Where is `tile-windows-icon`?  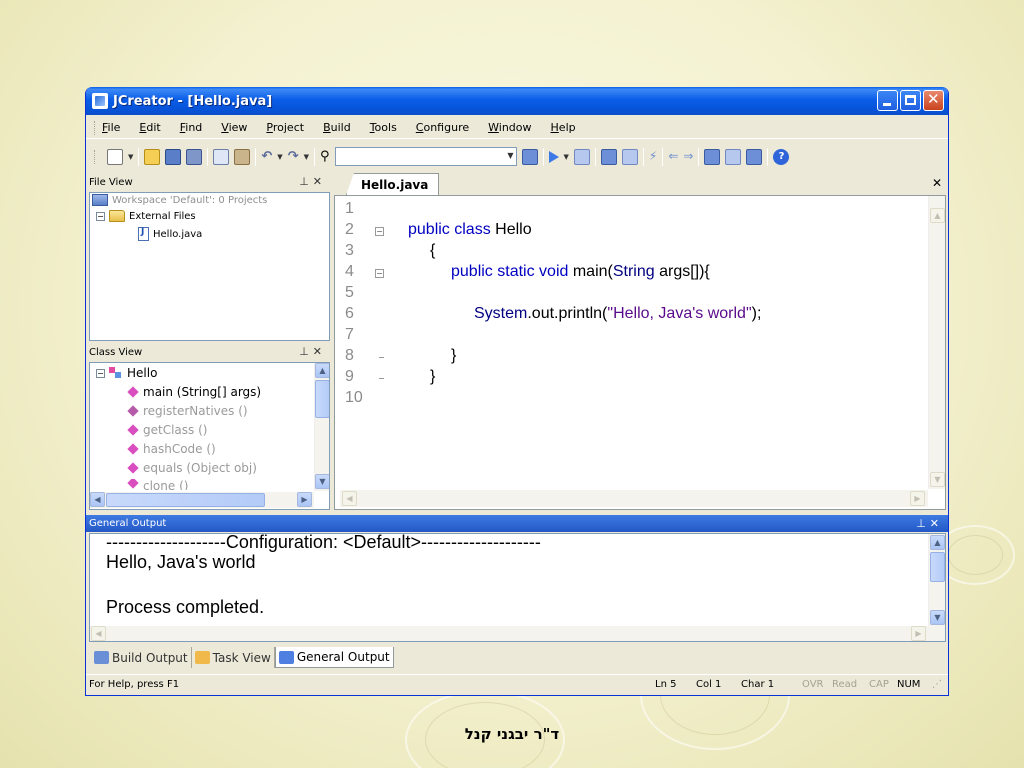
tile-windows-icon is located at coordinates (754, 156).